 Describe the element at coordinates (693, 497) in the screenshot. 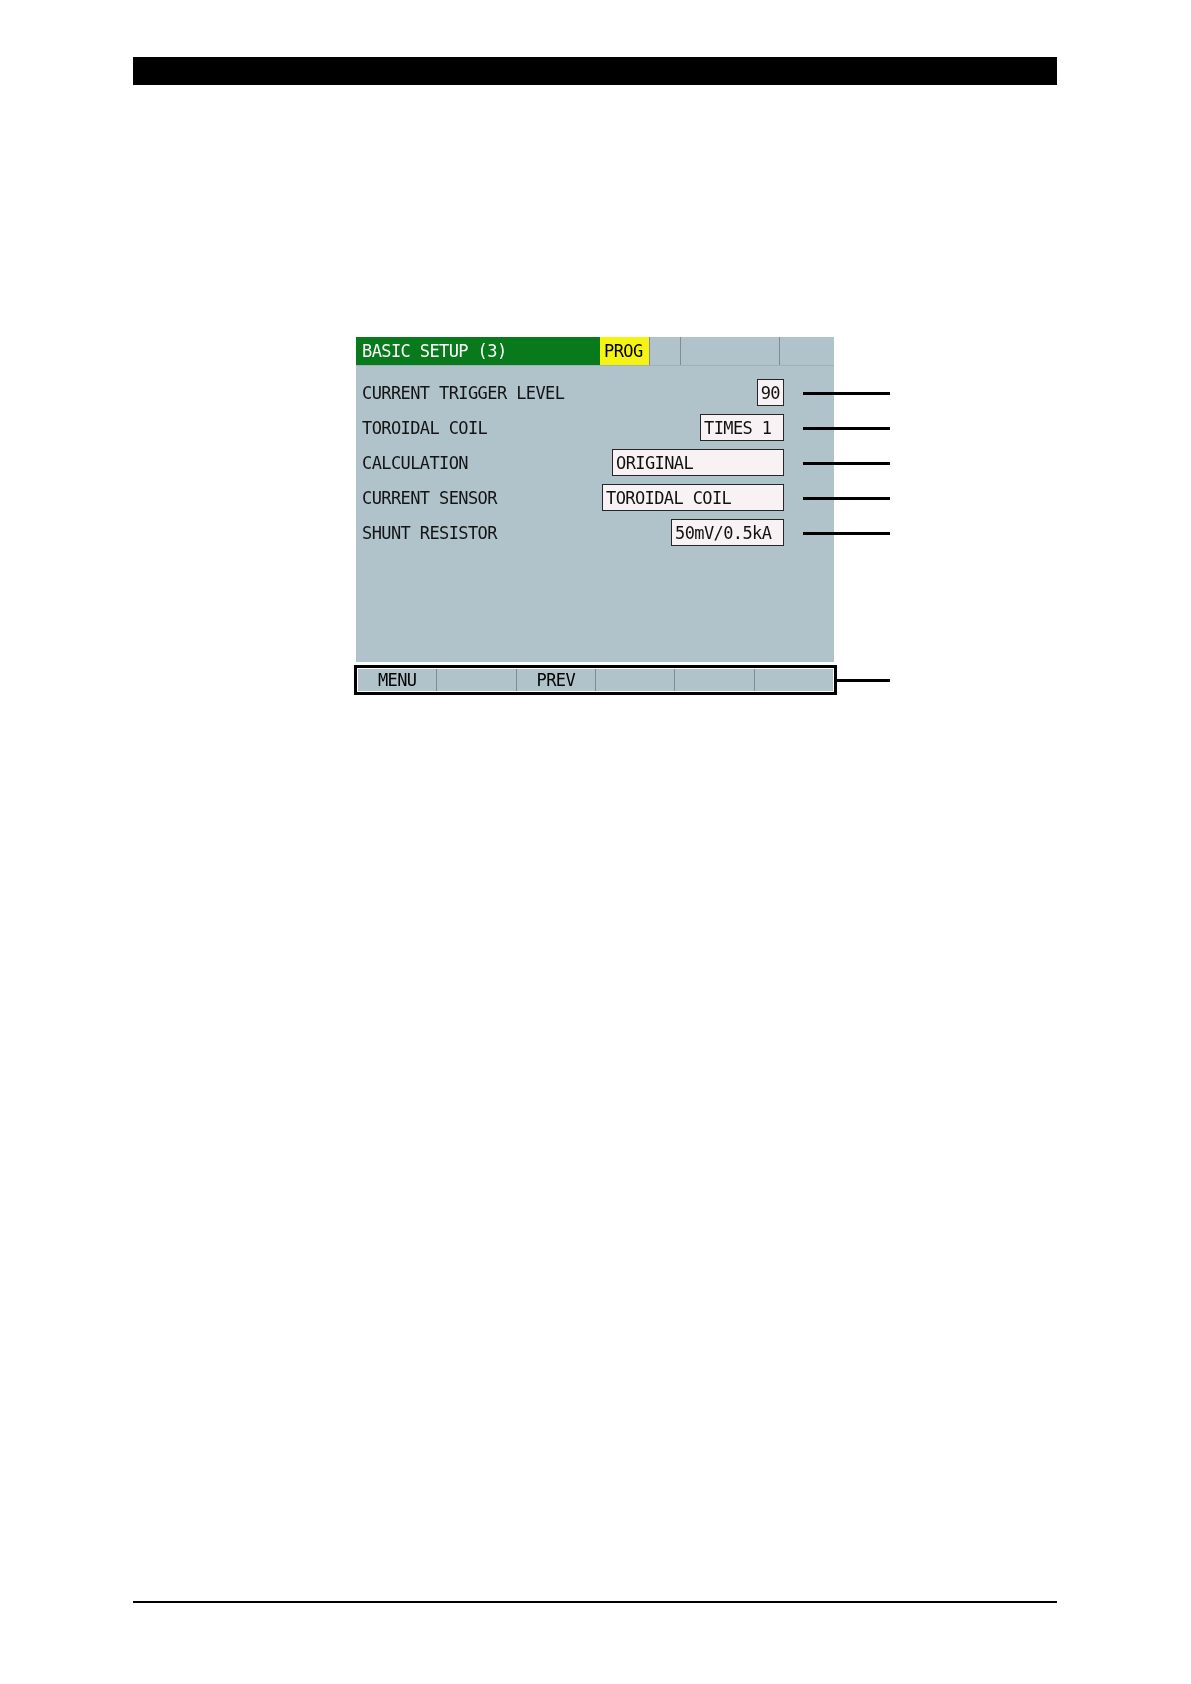

I see `value-field: TOROIDAL COIL` at that location.